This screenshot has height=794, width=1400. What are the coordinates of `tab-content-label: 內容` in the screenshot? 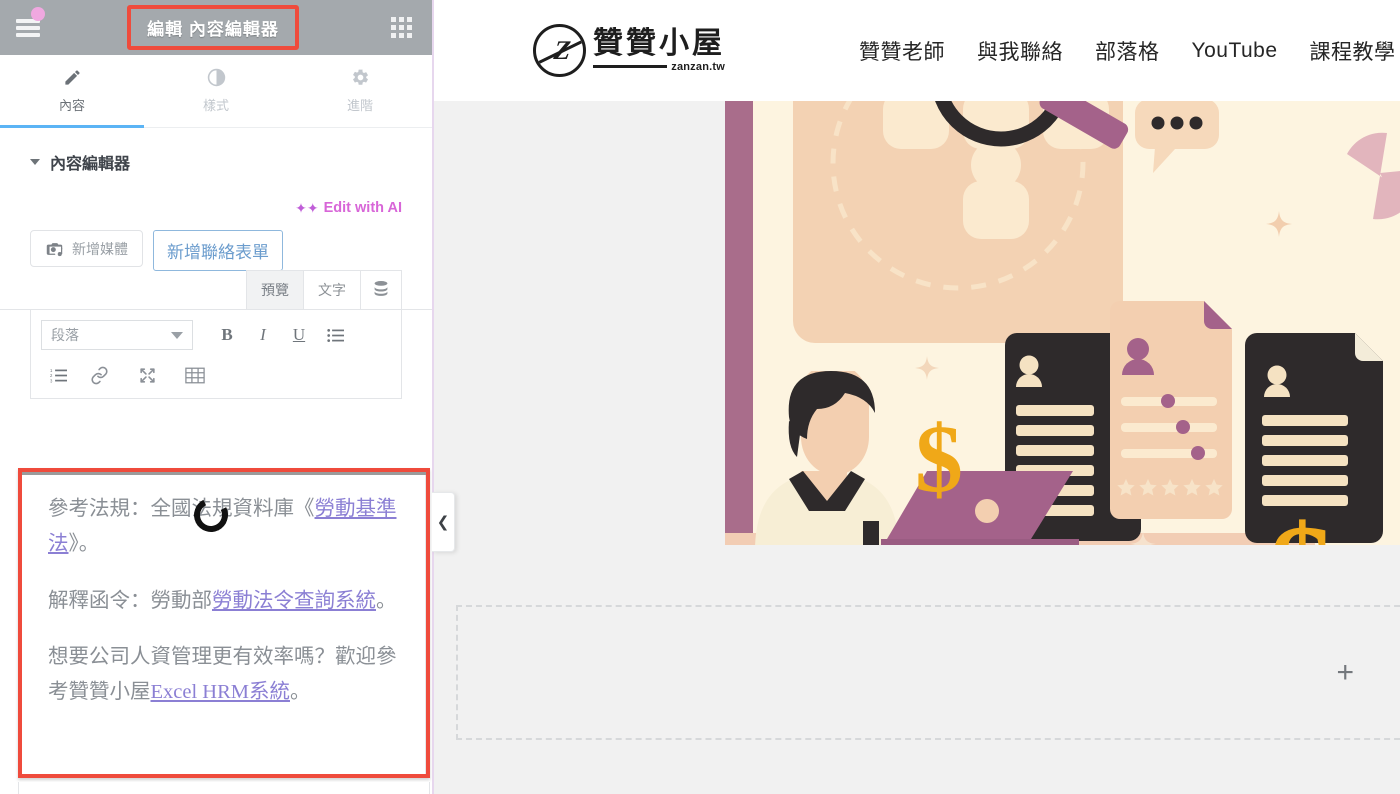 It's located at (71, 105).